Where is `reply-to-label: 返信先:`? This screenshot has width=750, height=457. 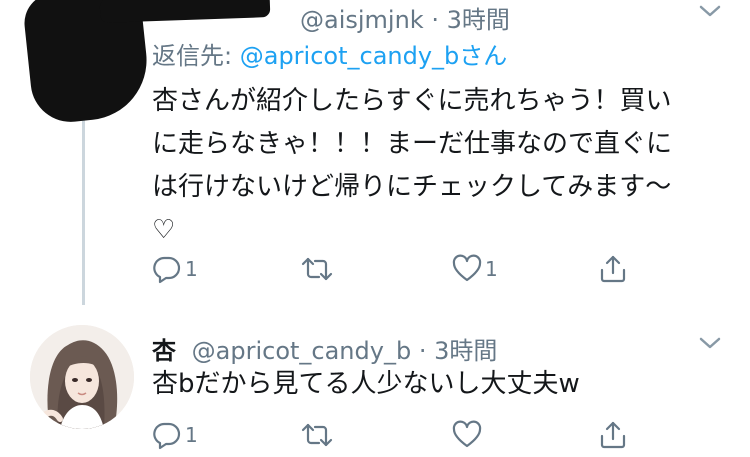
reply-to-label: 返信先: is located at coordinates (192, 56).